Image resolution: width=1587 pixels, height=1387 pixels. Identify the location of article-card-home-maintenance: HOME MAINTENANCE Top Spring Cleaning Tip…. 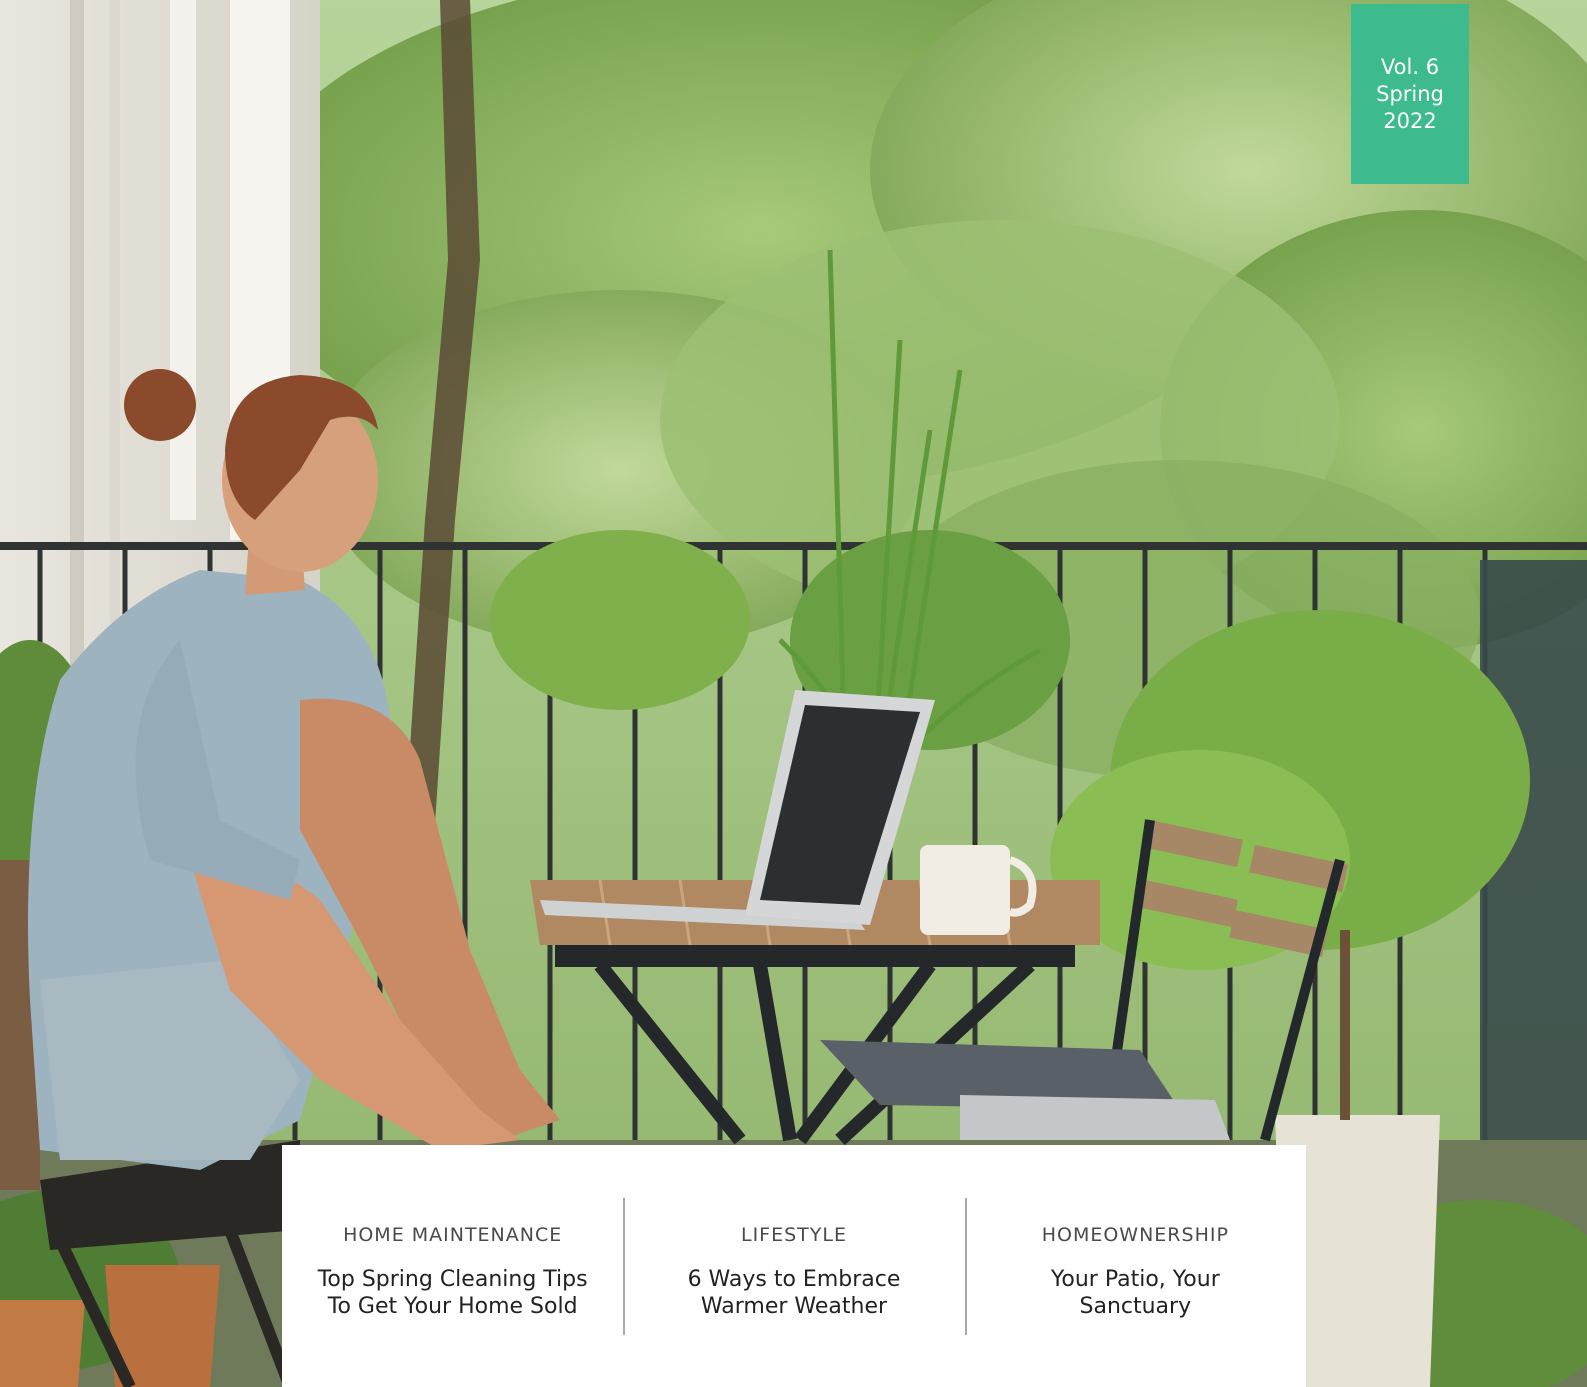
(452, 1266).